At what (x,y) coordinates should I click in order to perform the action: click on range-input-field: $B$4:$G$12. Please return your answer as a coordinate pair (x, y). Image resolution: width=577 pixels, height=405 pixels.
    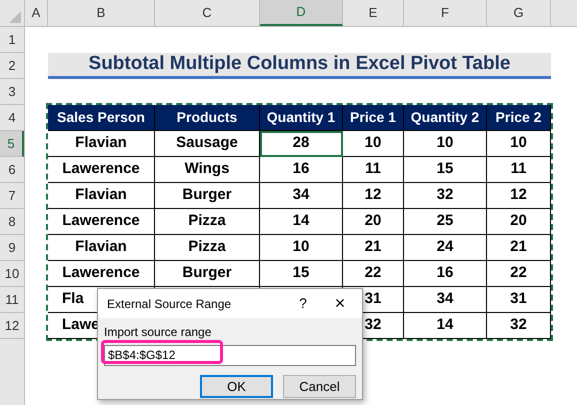
    Looking at the image, I should click on (230, 355).